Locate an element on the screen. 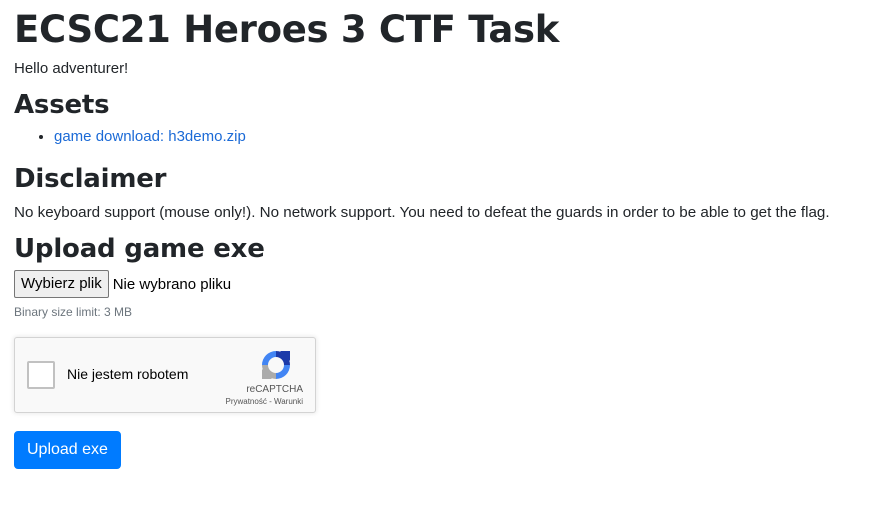 Image resolution: width=890 pixels, height=514 pixels. upload-exe-button: Upload exe is located at coordinates (67, 450).